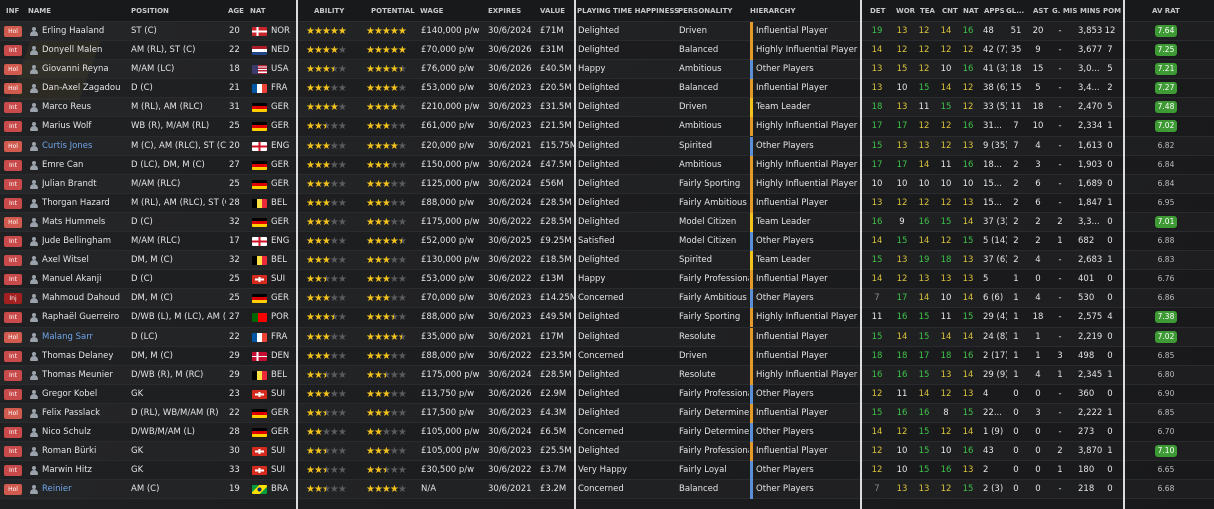  Describe the element at coordinates (84, 260) in the screenshot. I see `player-name: Axel Witsel` at that location.